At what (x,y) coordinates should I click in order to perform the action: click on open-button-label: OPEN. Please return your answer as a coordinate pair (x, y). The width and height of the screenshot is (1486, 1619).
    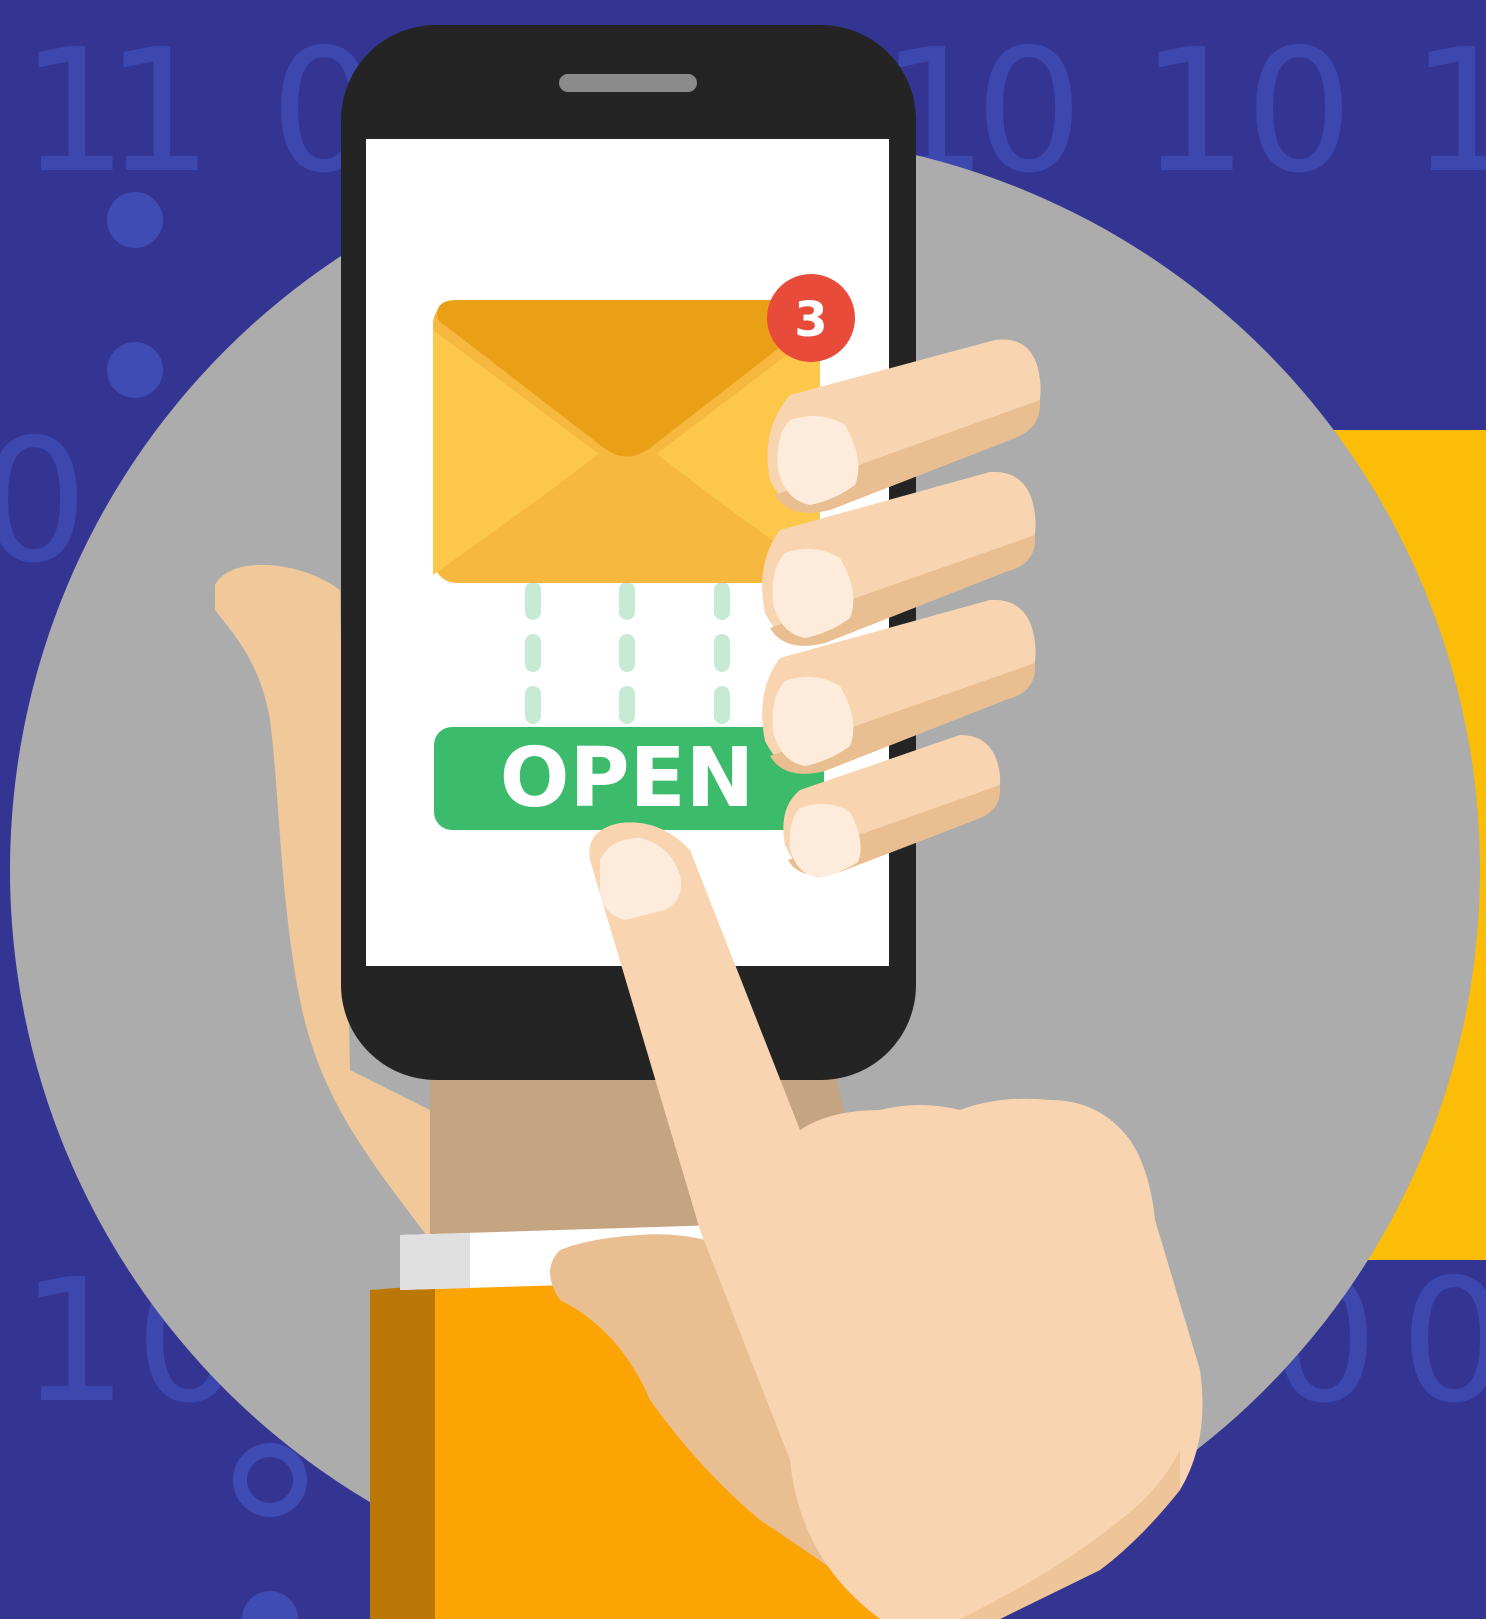
    Looking at the image, I should click on (627, 778).